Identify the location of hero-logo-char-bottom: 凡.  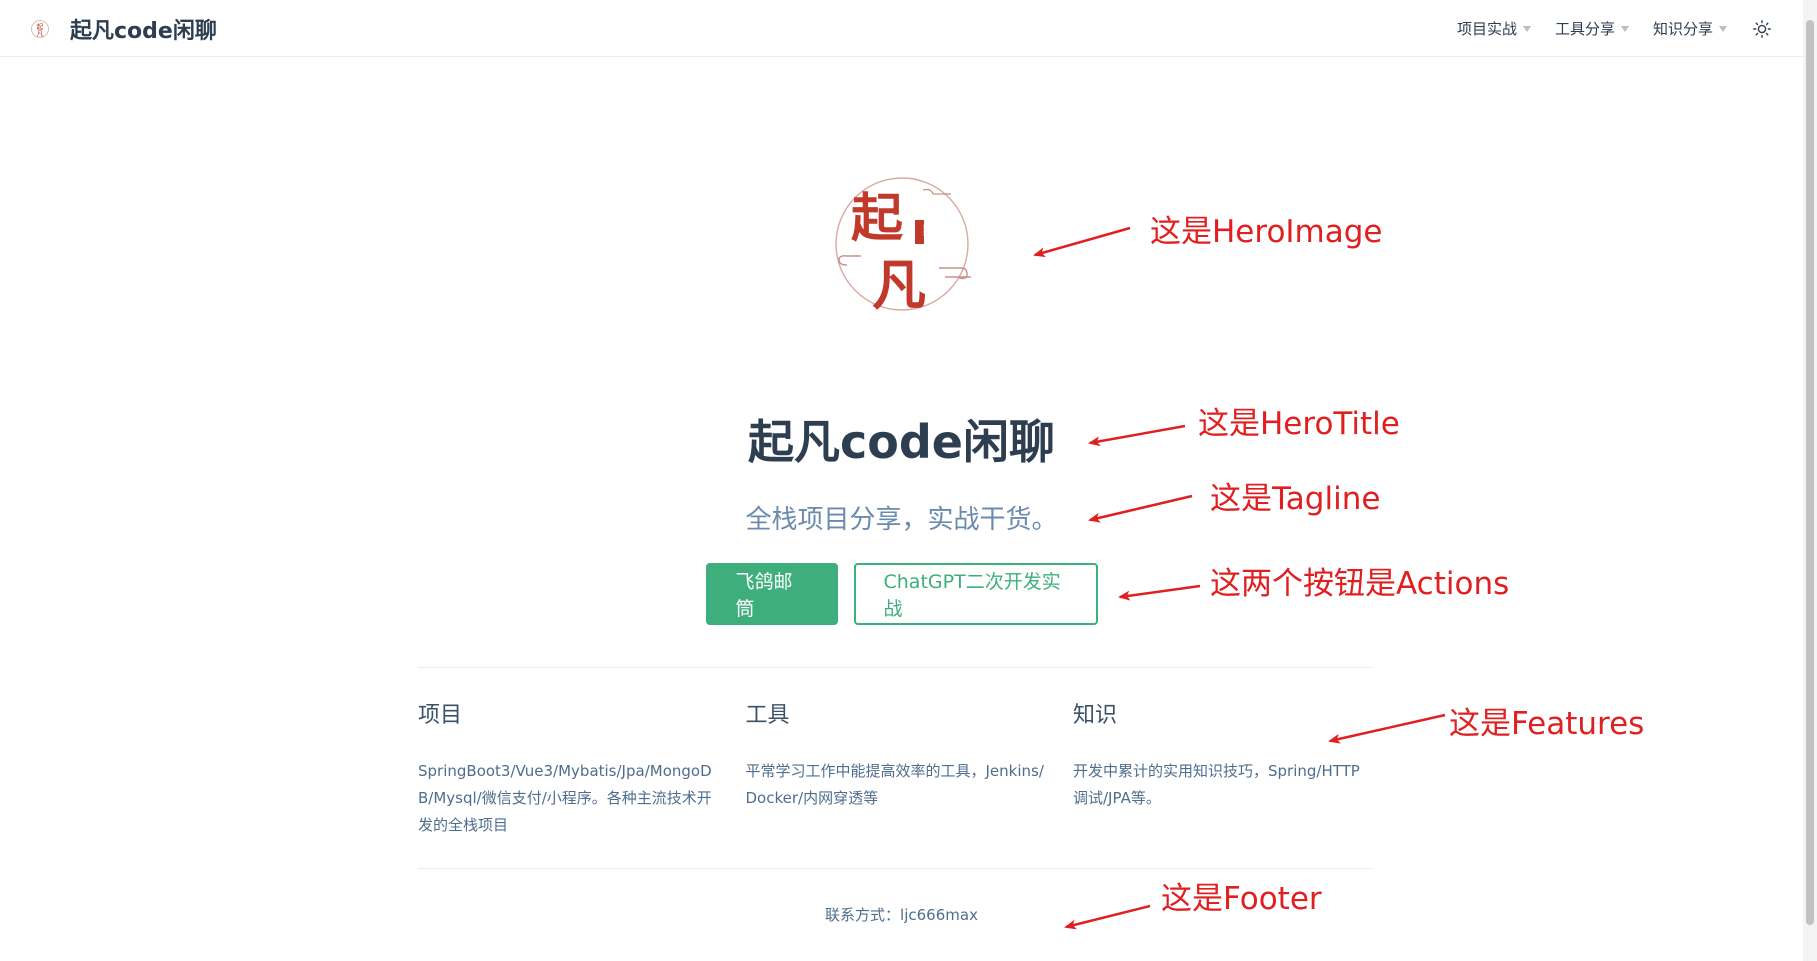
(899, 285).